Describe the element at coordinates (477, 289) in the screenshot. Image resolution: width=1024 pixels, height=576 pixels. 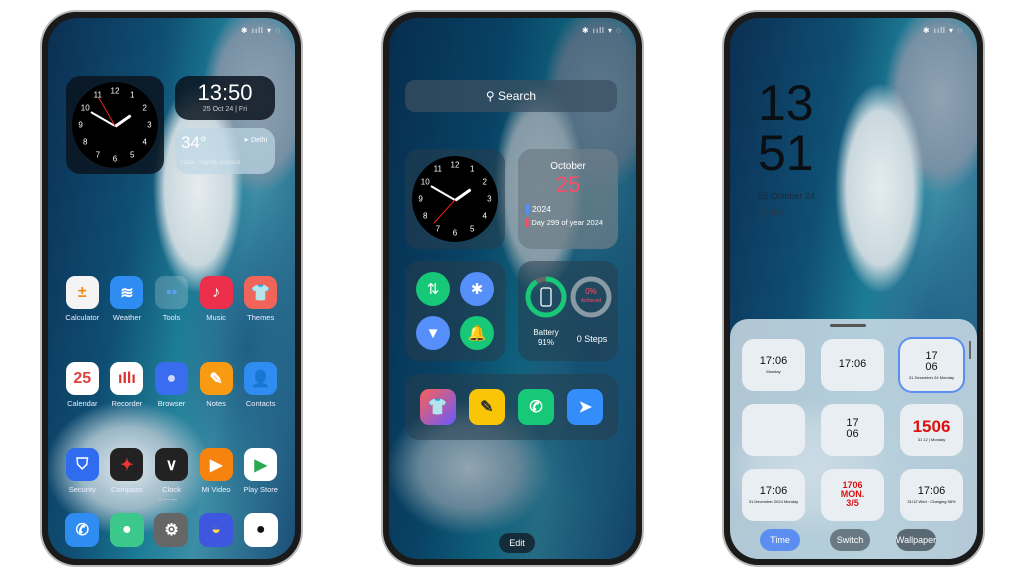
I see `bluetooth-toggle: ✱` at that location.